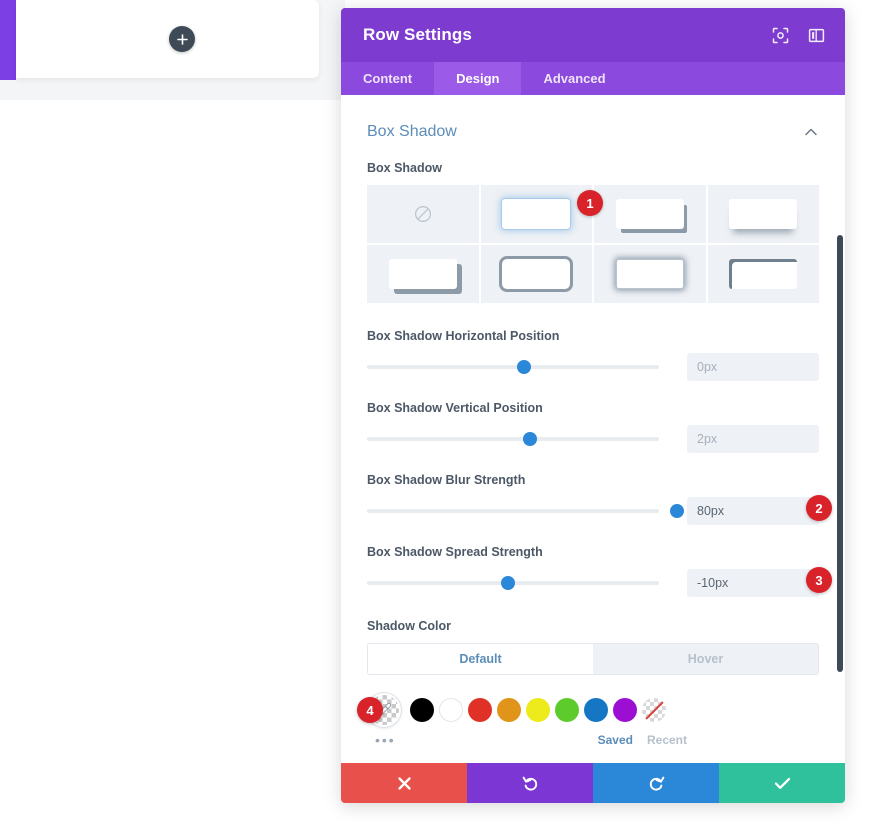 This screenshot has width=880, height=831. I want to click on slider-track-spread-strength, so click(527, 583).